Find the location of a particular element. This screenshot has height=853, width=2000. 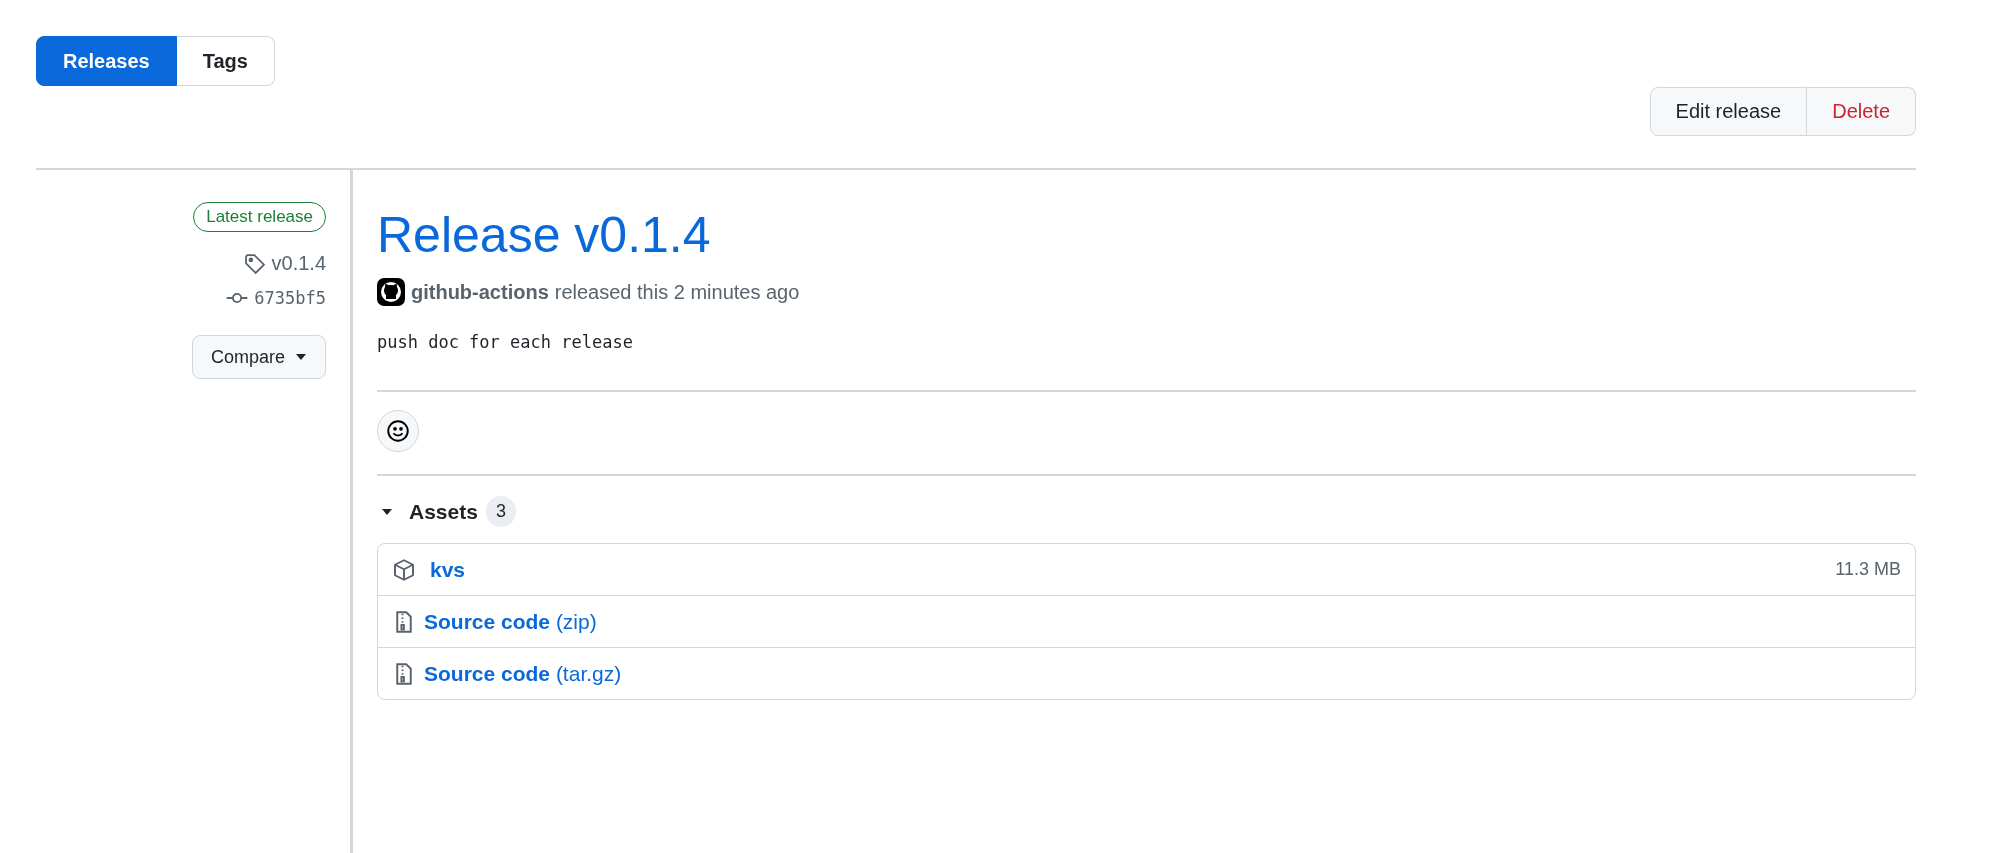

tag-icon is located at coordinates (254, 263).